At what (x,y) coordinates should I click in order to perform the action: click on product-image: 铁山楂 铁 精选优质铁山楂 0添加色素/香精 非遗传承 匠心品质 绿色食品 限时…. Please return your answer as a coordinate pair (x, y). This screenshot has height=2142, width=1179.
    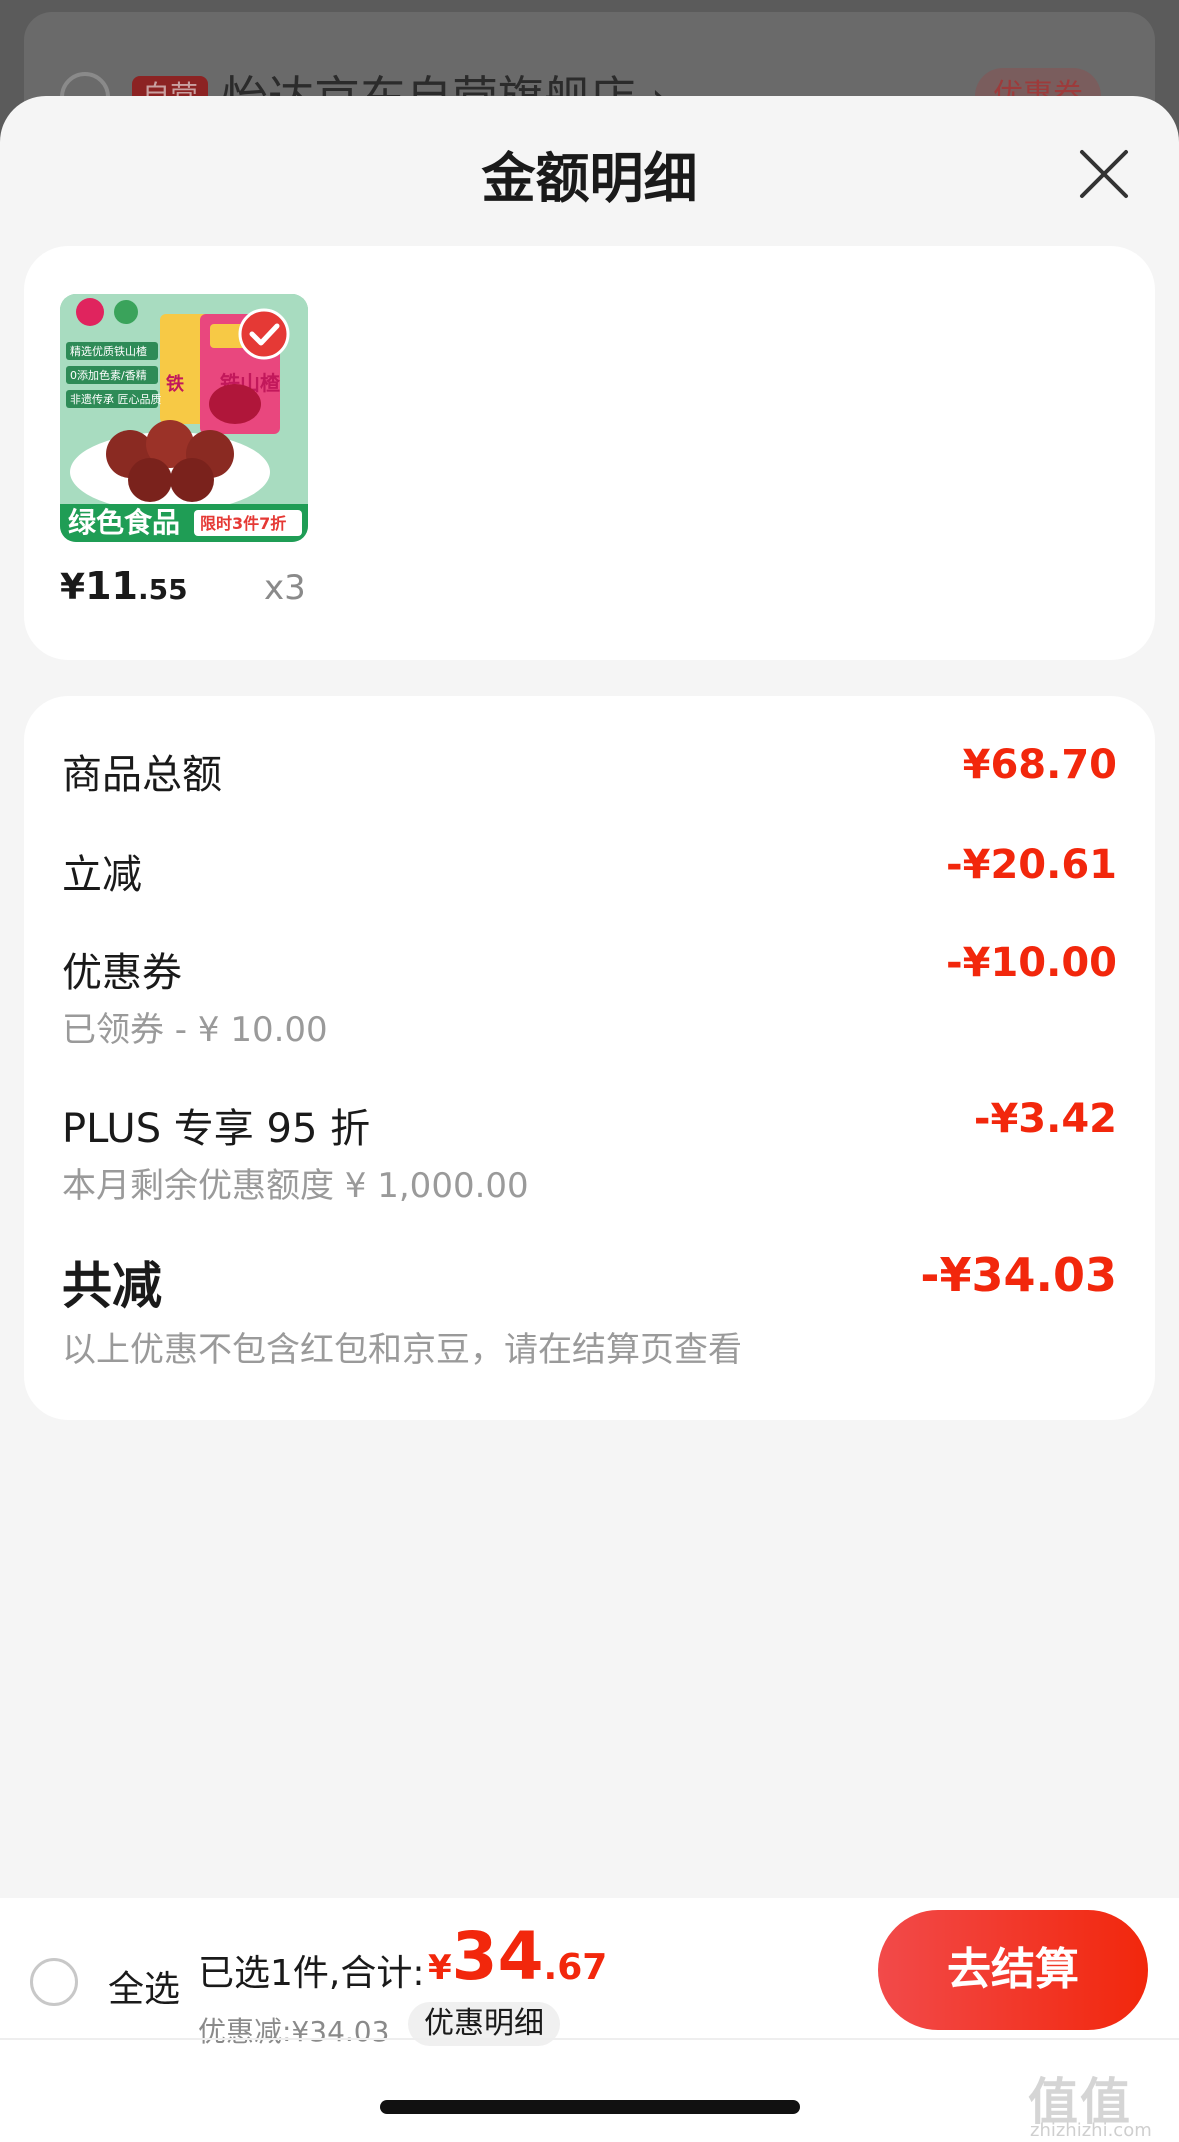
    Looking at the image, I should click on (184, 418).